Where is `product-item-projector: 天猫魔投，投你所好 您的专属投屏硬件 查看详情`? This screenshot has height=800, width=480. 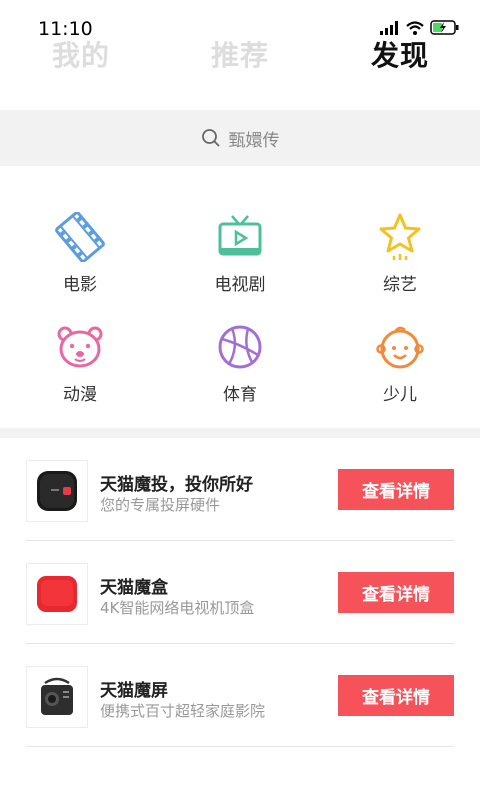
product-item-projector: 天猫魔投，投你所好 您的专属投屏硬件 查看详情 is located at coordinates (240, 489).